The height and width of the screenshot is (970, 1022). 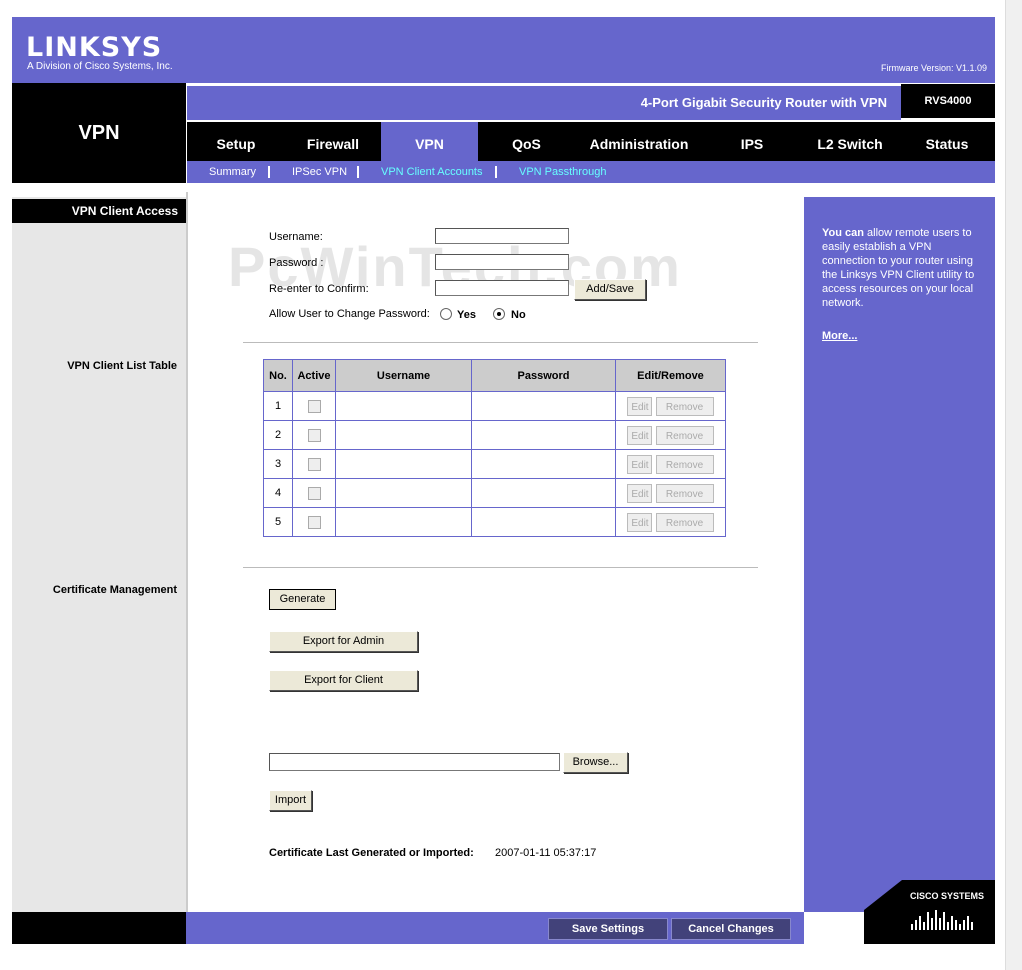 I want to click on cisco-logo-graphic: CISCO SYSTEMS, so click(x=924, y=905).